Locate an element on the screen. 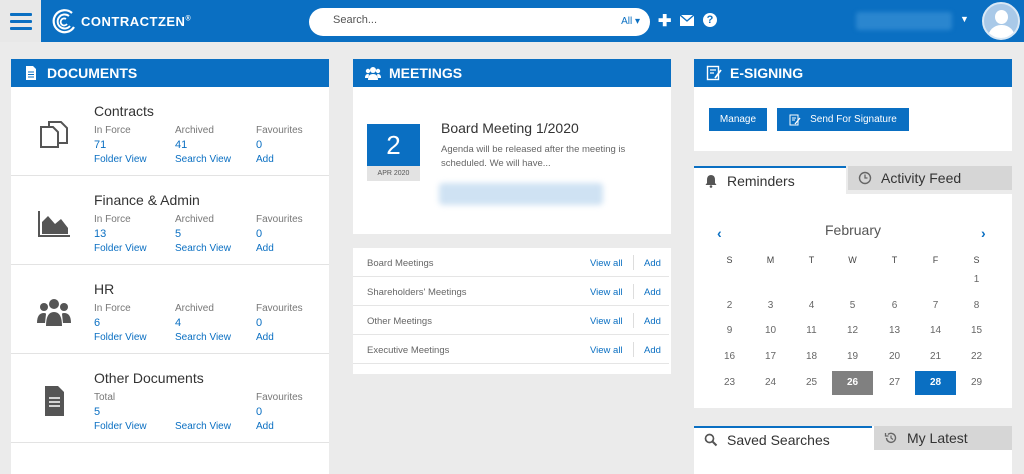  calendar-day: 3 is located at coordinates (770, 306).